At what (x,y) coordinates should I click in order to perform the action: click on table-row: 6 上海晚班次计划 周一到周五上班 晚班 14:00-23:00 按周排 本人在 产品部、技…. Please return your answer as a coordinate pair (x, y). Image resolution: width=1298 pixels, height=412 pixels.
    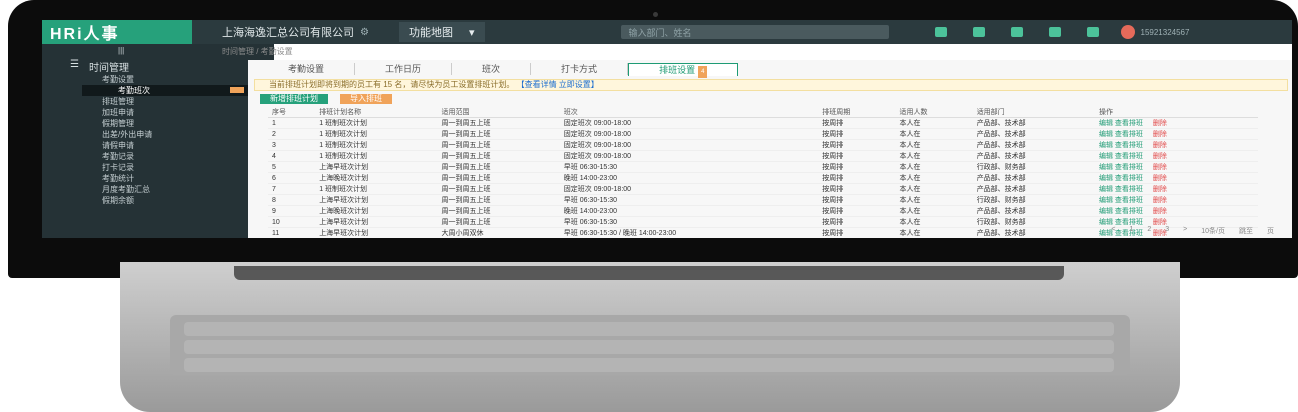
    Looking at the image, I should click on (763, 178).